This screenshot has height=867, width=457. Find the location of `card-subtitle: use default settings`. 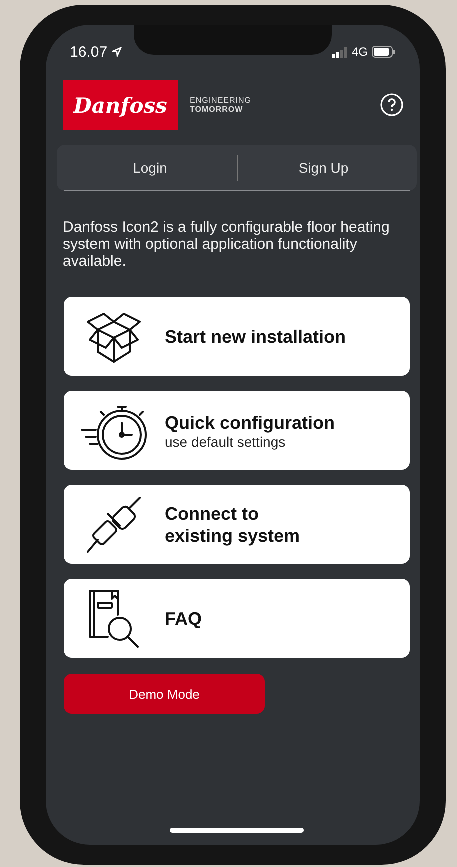

card-subtitle: use default settings is located at coordinates (226, 442).